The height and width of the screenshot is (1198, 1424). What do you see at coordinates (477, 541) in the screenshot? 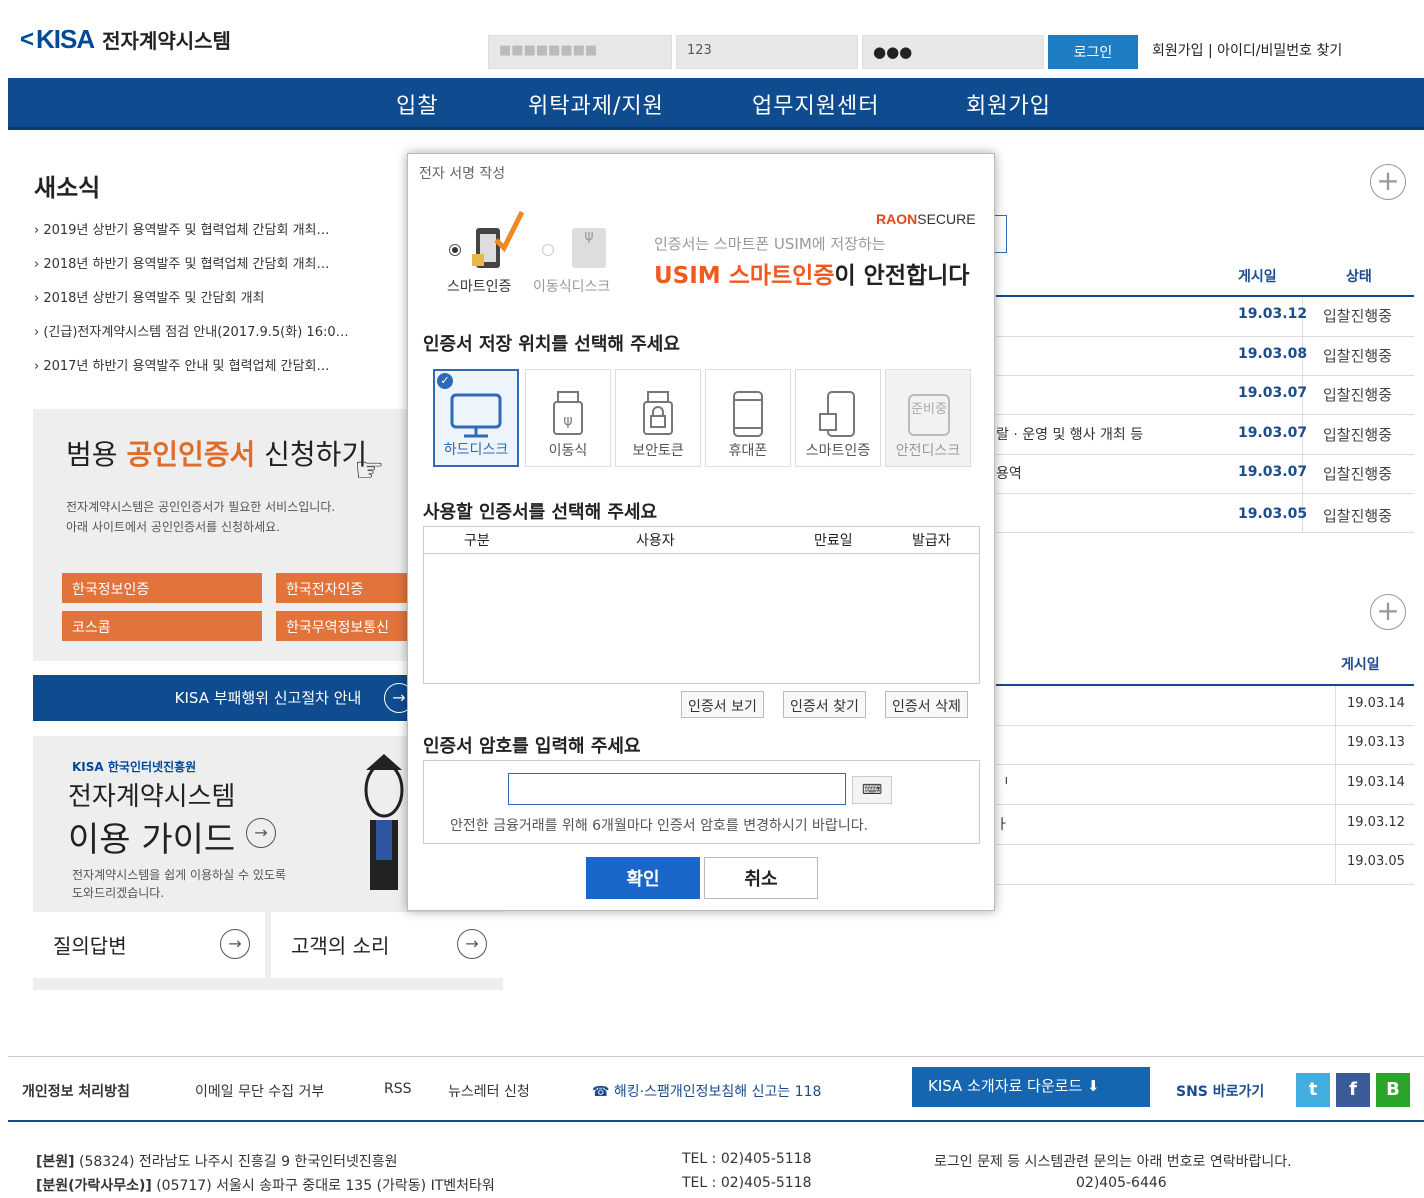
I see `col-type: 구분` at bounding box center [477, 541].